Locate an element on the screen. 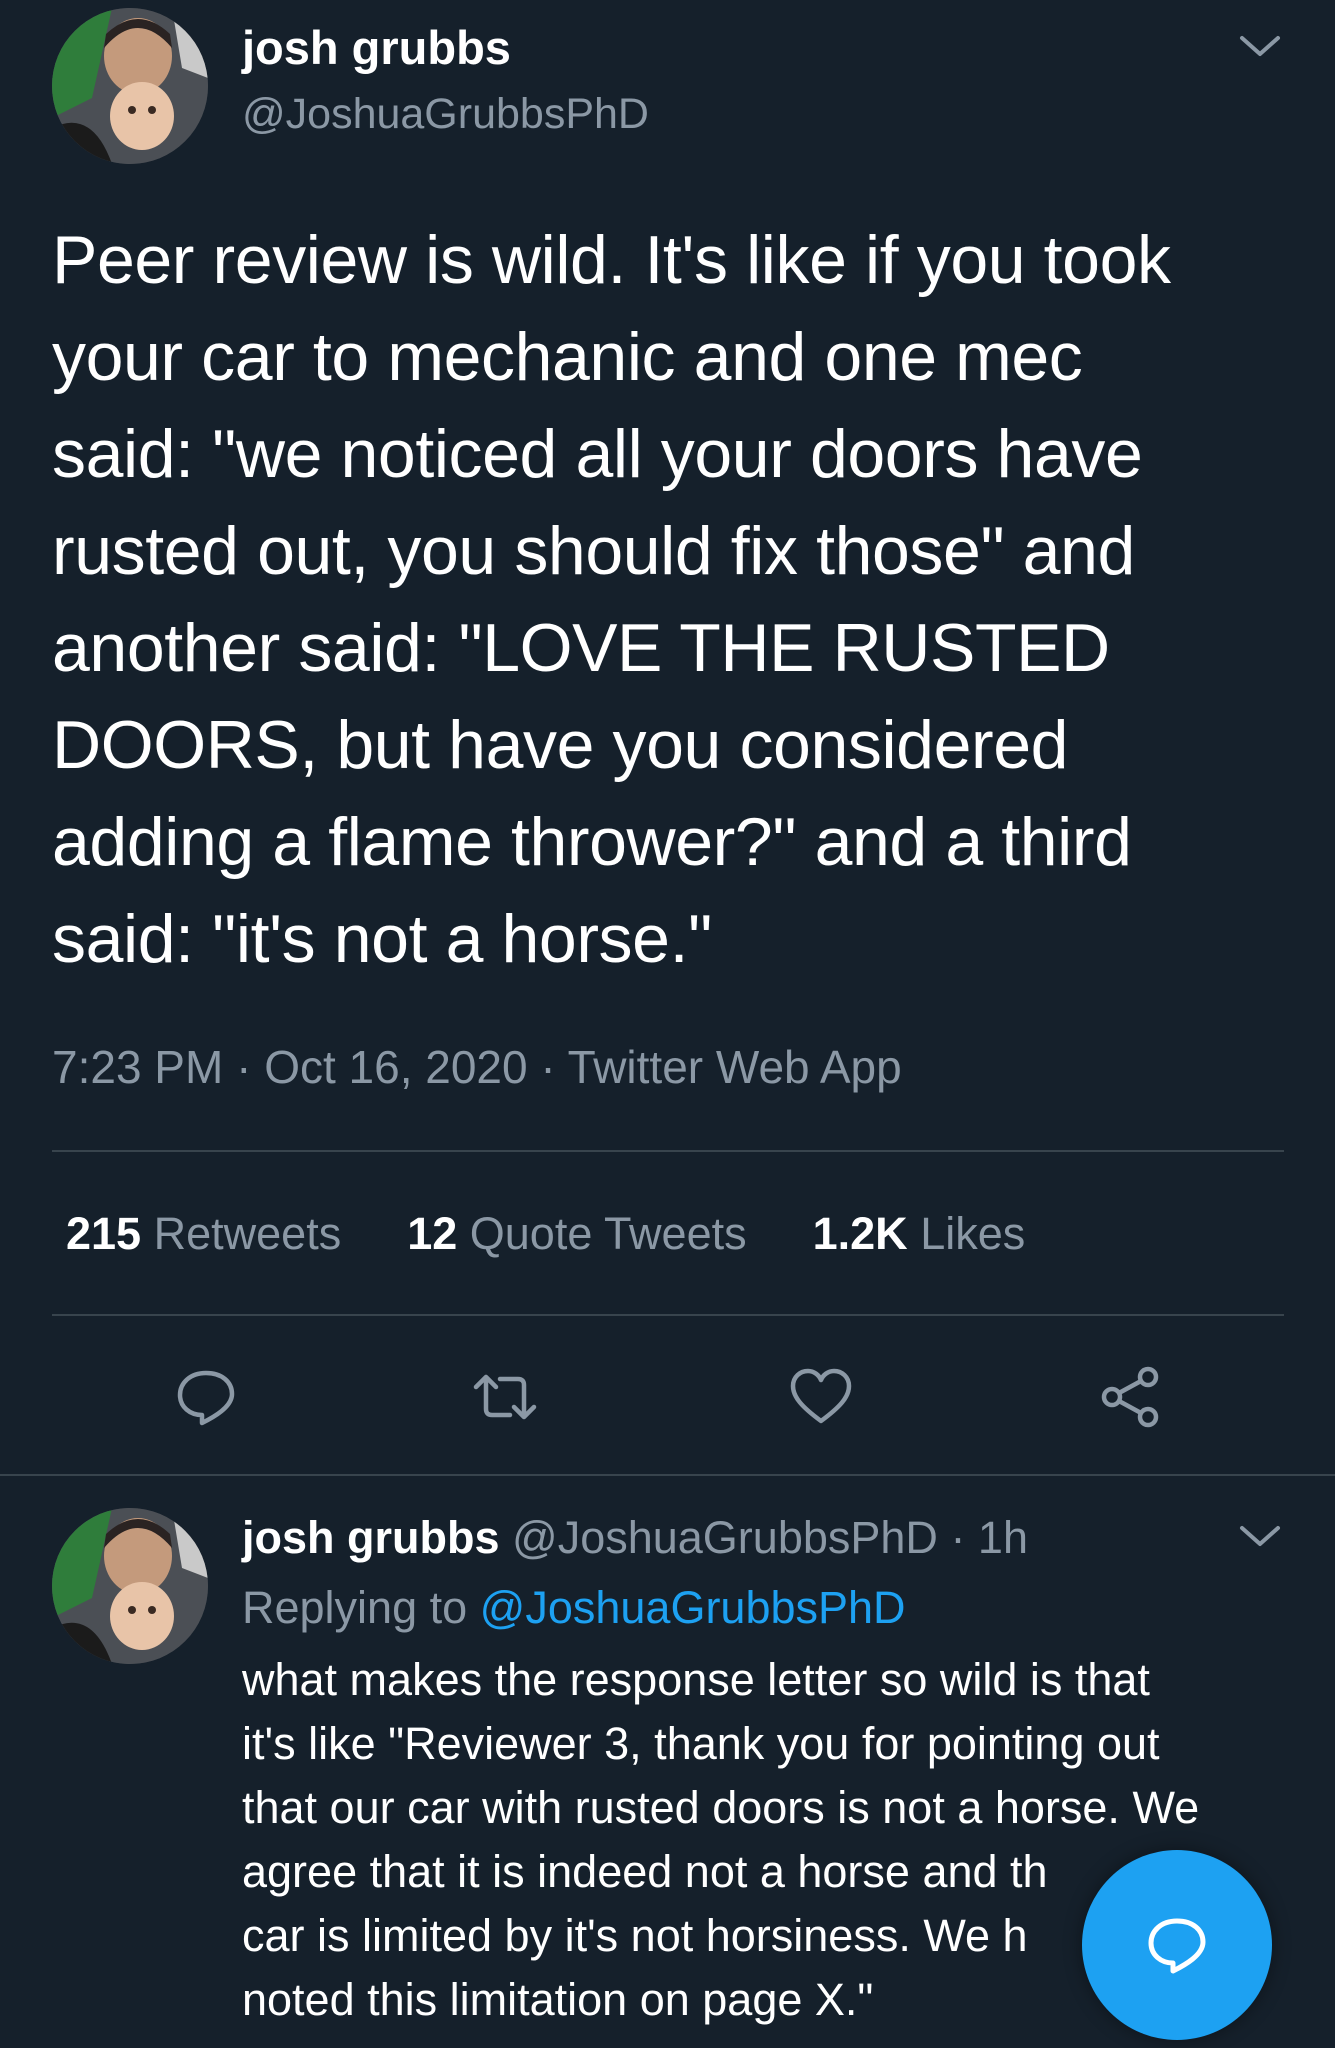  retweet-button is located at coordinates (505, 1397).